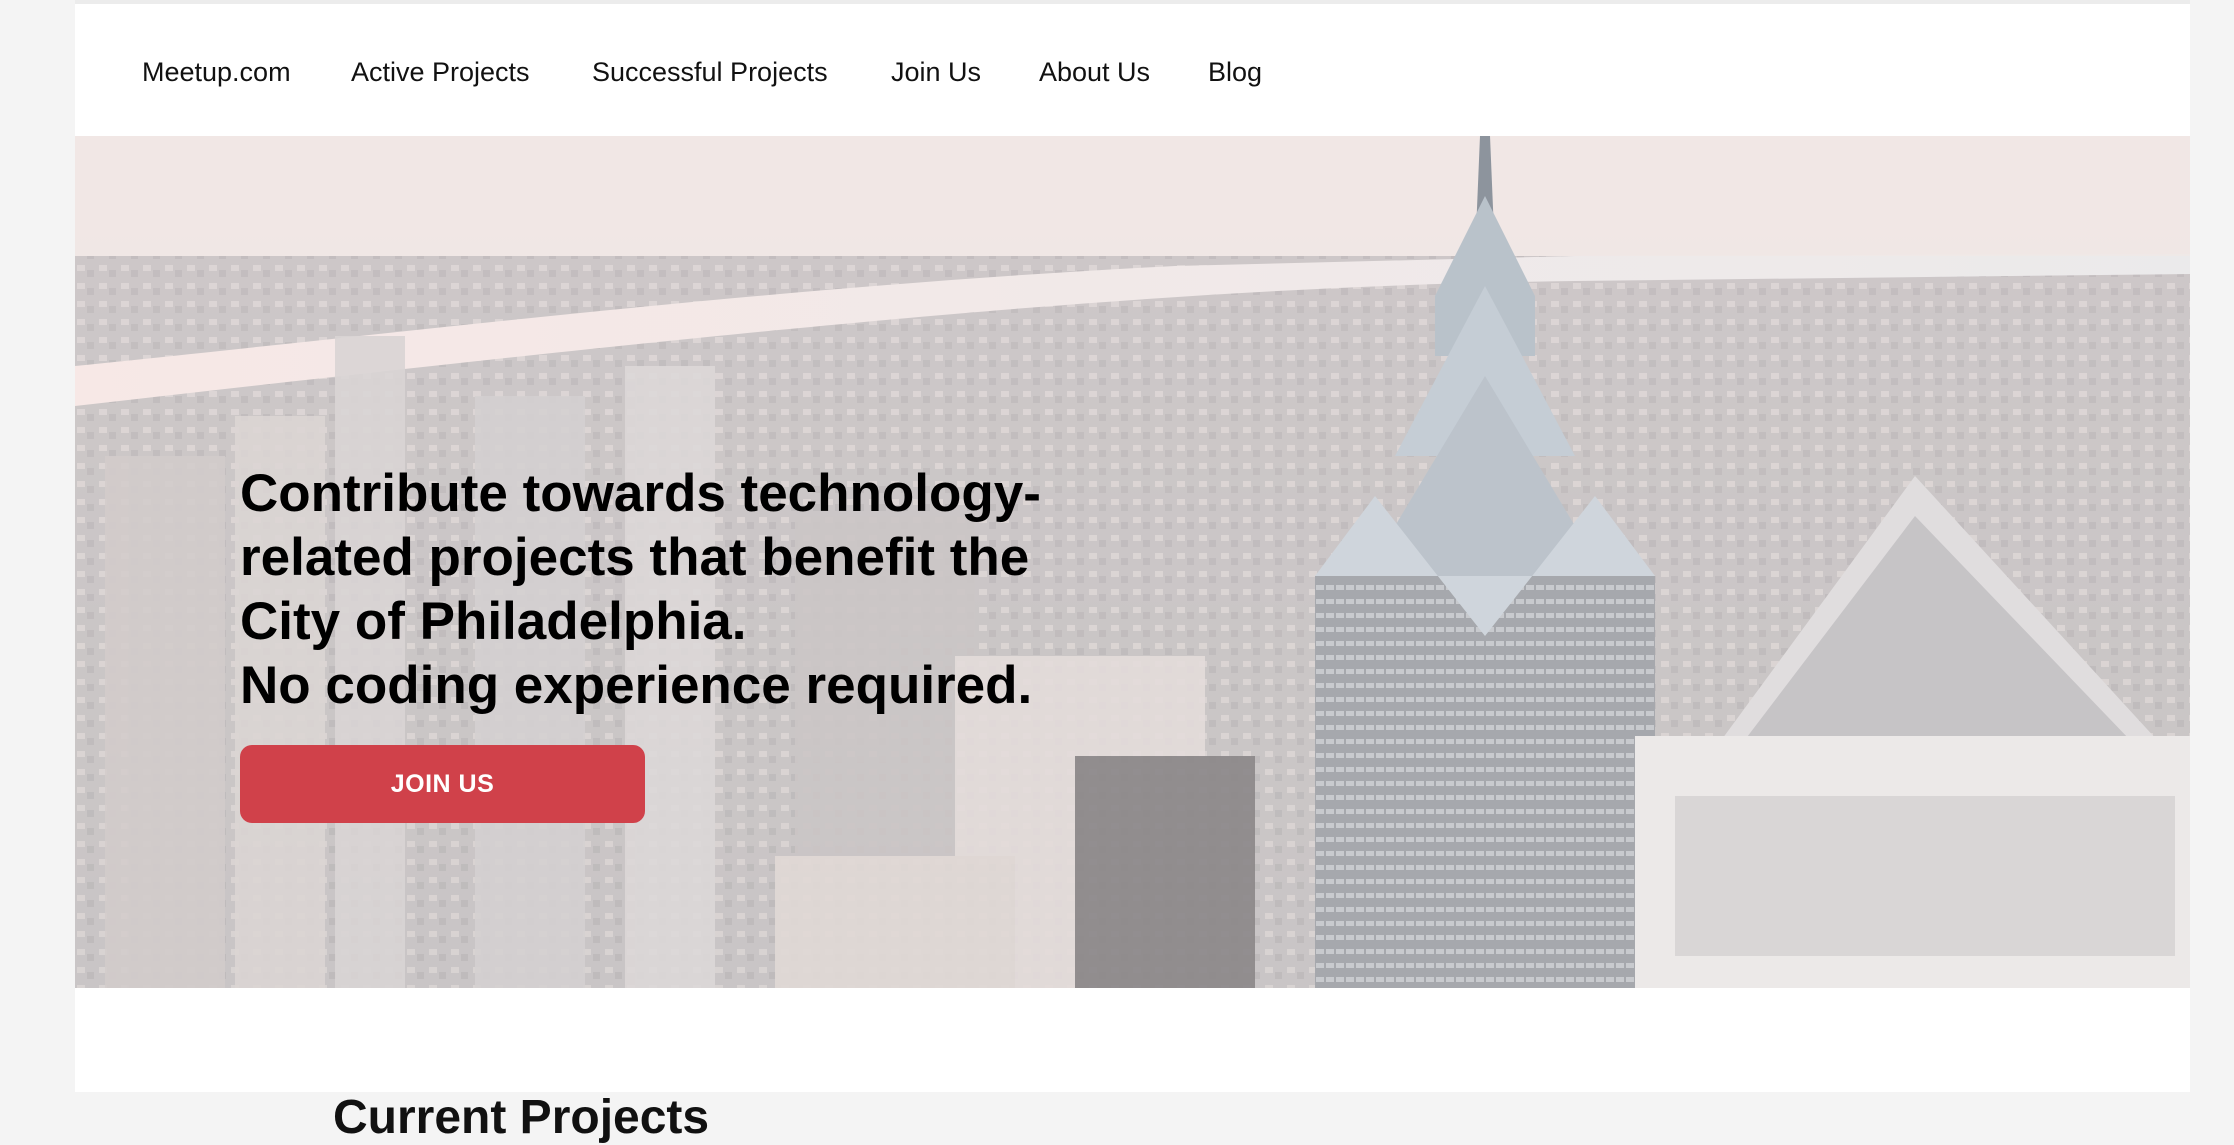 The width and height of the screenshot is (2234, 1145). Describe the element at coordinates (636, 685) in the screenshot. I see `hero-headline-line-4: No coding experience required.` at that location.